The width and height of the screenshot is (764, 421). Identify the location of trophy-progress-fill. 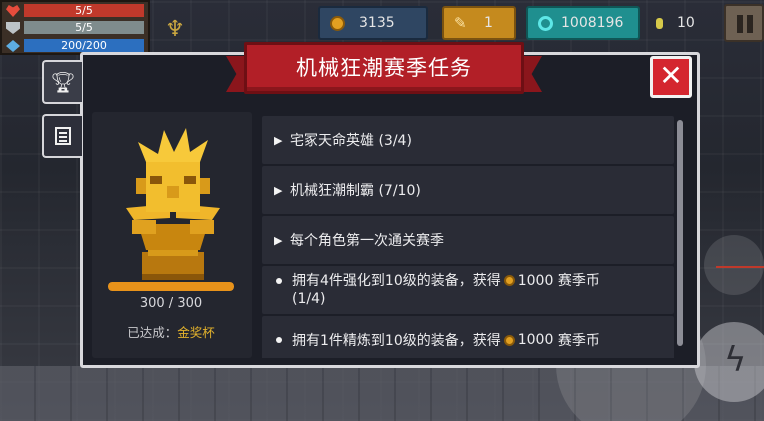
(171, 286).